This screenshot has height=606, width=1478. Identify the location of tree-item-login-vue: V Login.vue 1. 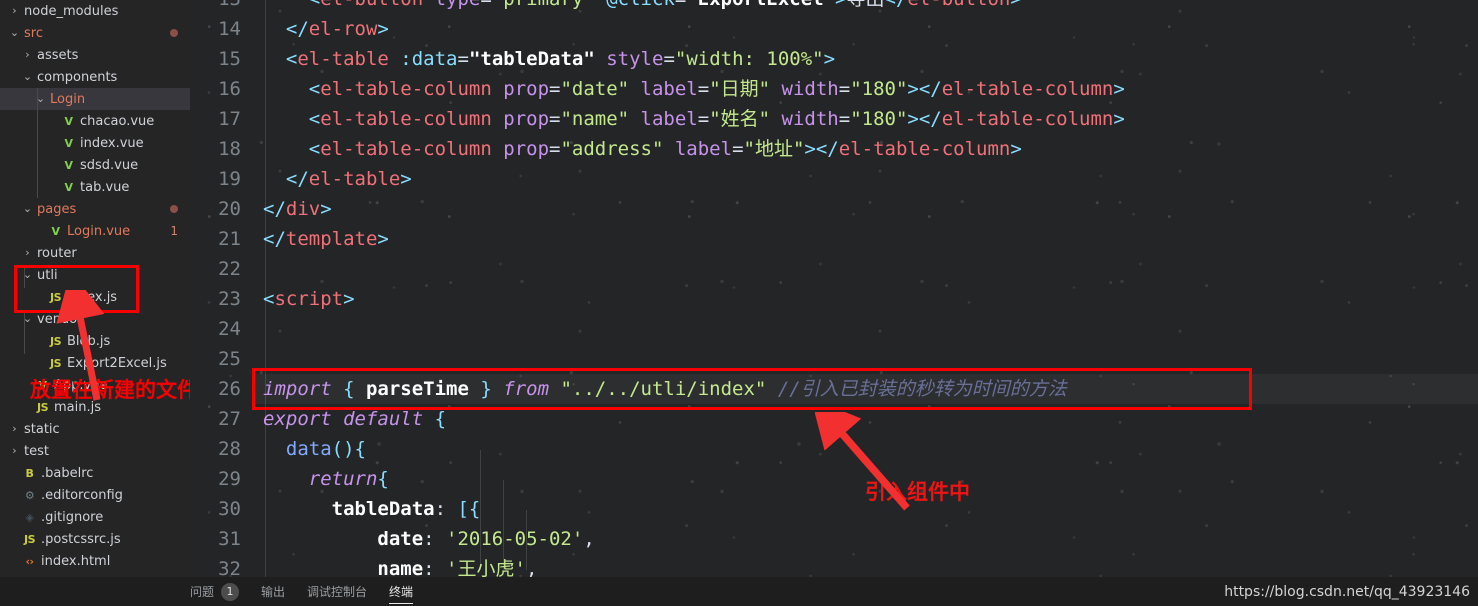
(95, 231).